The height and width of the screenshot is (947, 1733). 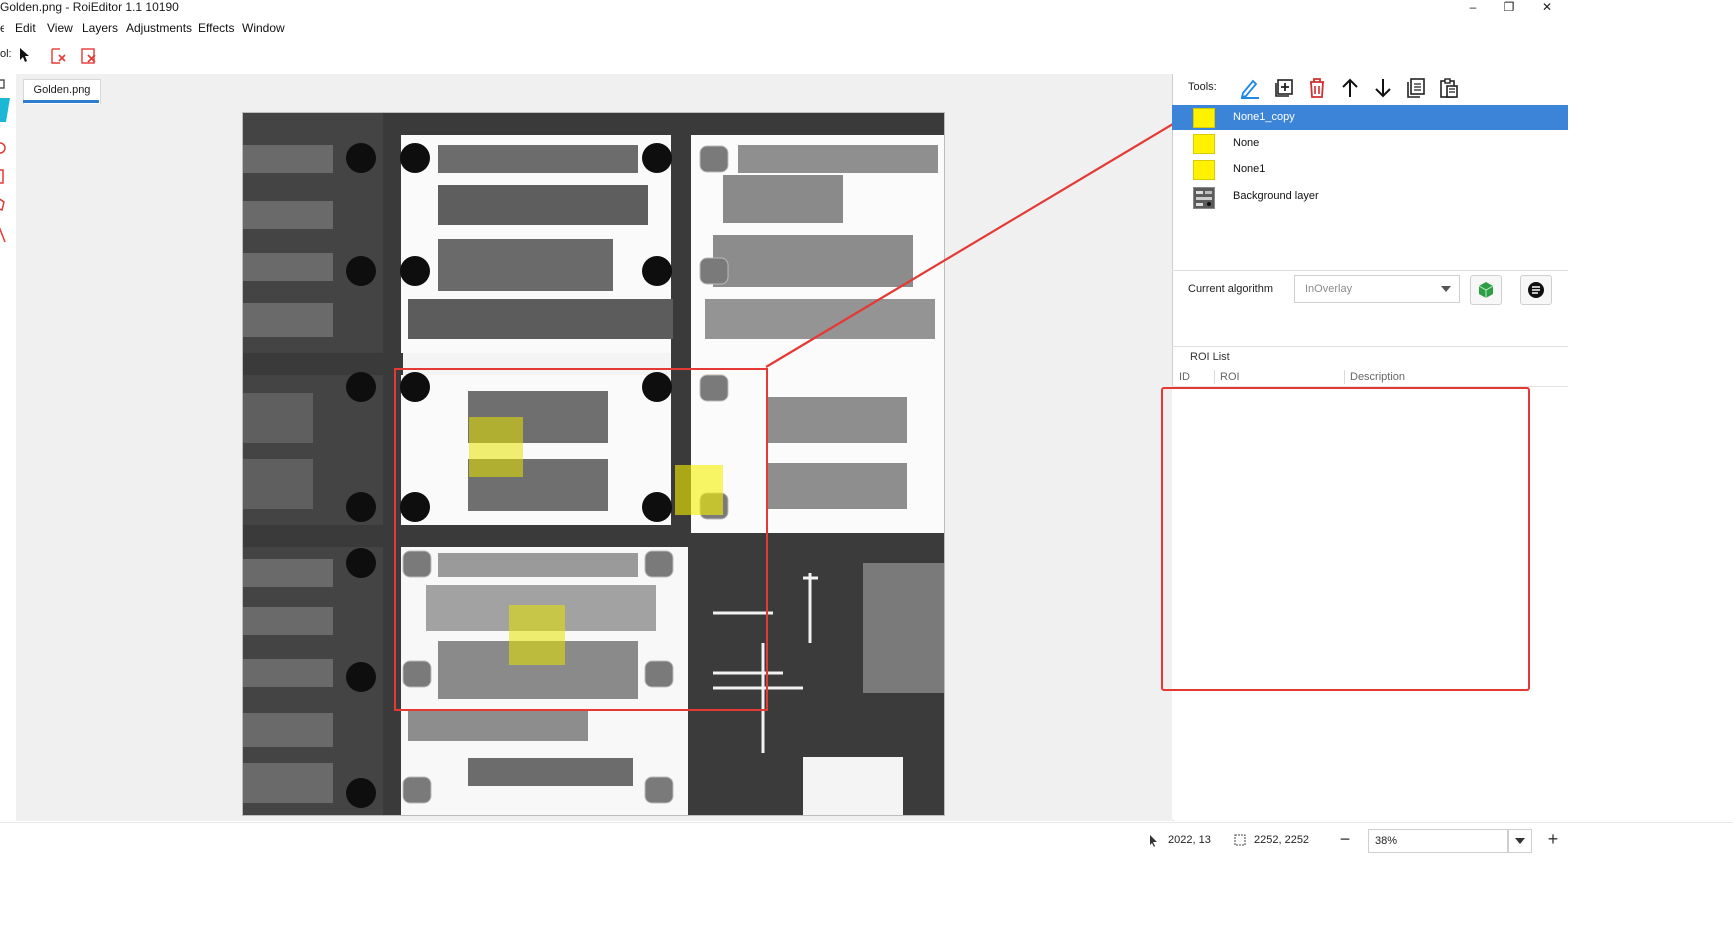 What do you see at coordinates (25, 55) in the screenshot?
I see `pointer-icon` at bounding box center [25, 55].